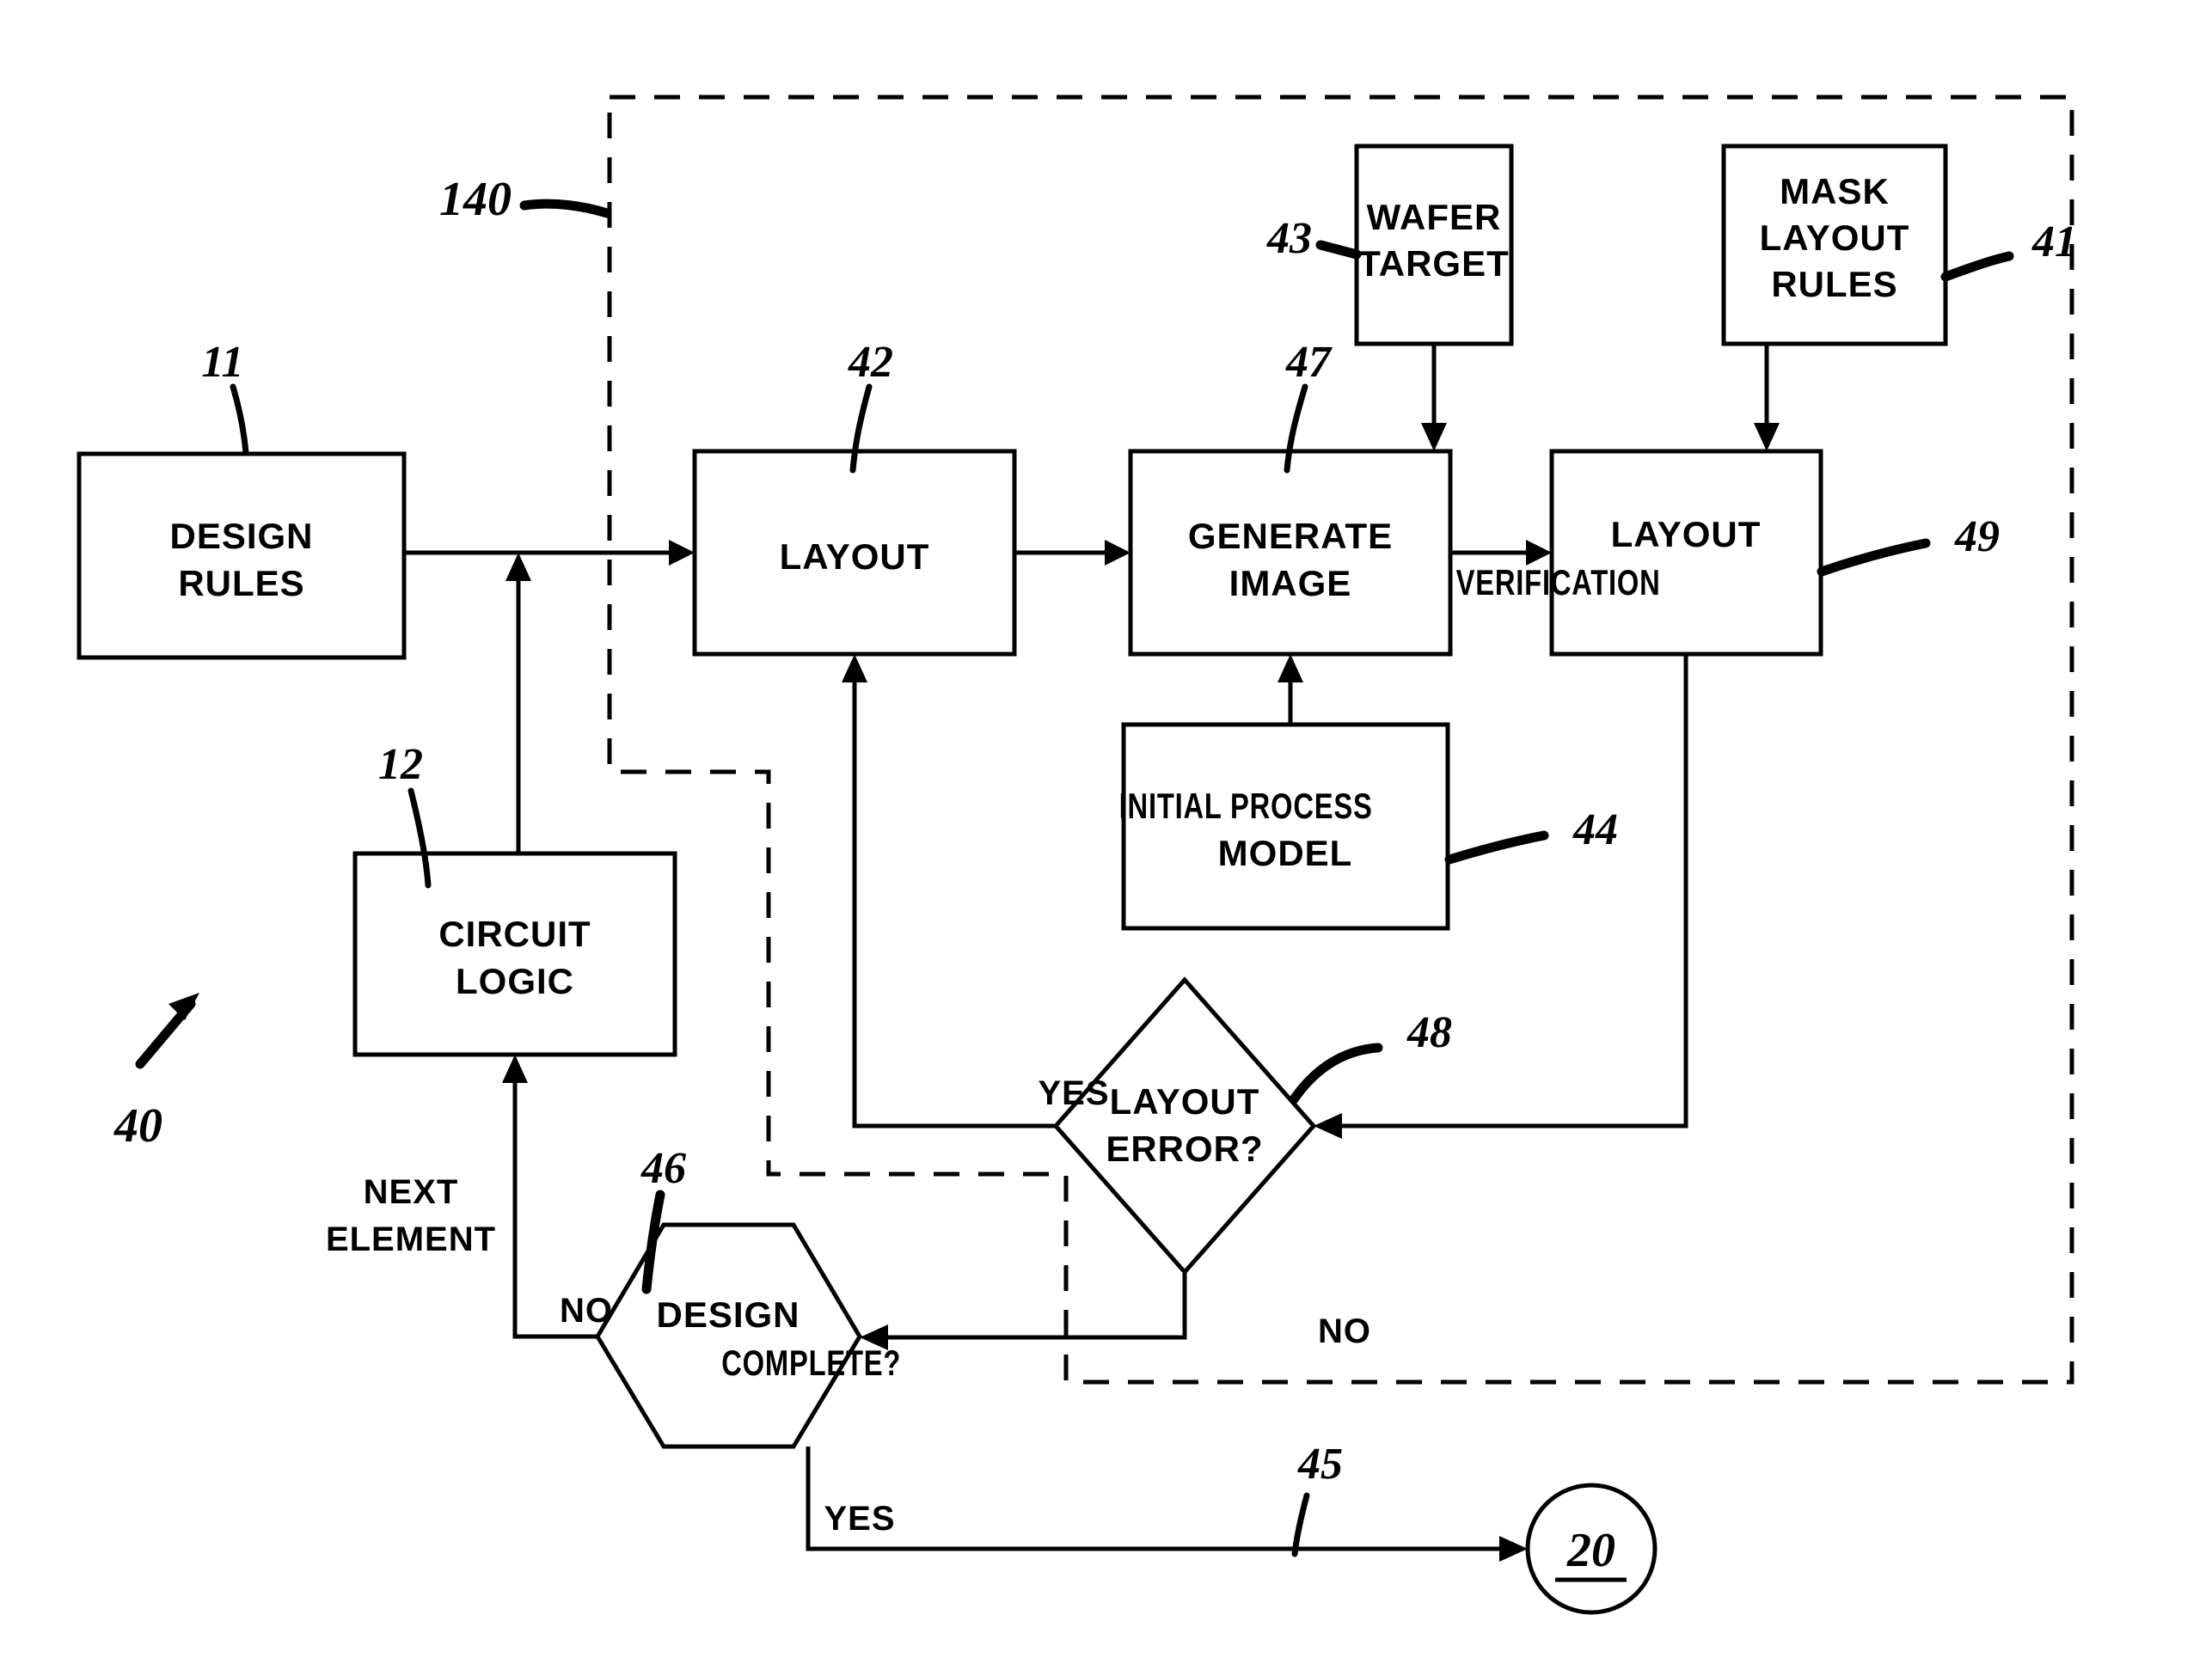  I want to click on edge-design-rules-to-layout, so click(549, 553).